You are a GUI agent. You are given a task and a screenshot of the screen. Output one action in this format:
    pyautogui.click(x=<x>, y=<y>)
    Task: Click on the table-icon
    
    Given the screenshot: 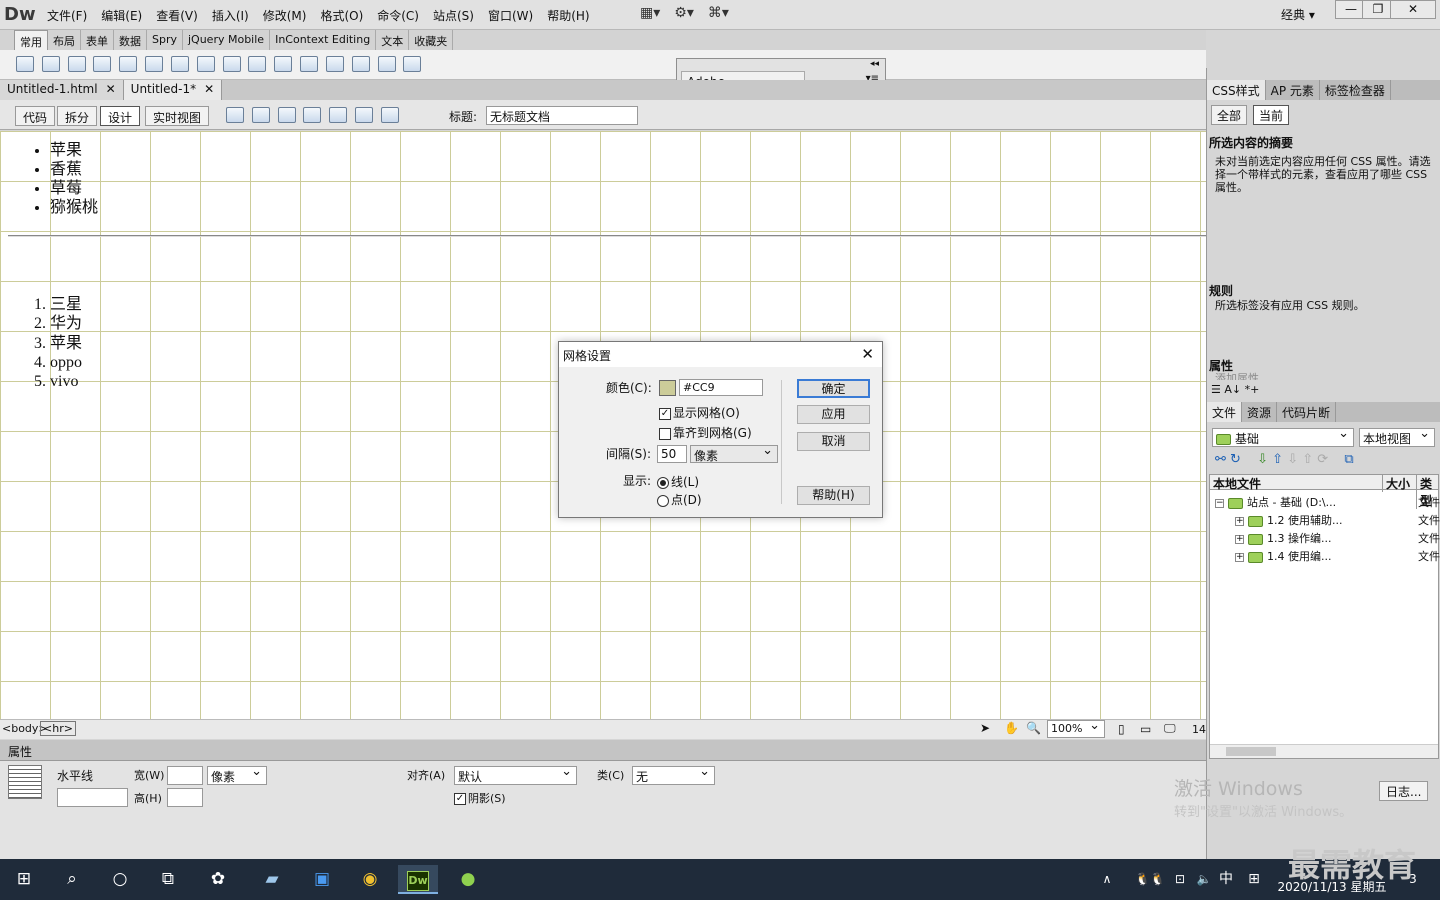 What is the action you would take?
    pyautogui.click(x=128, y=64)
    